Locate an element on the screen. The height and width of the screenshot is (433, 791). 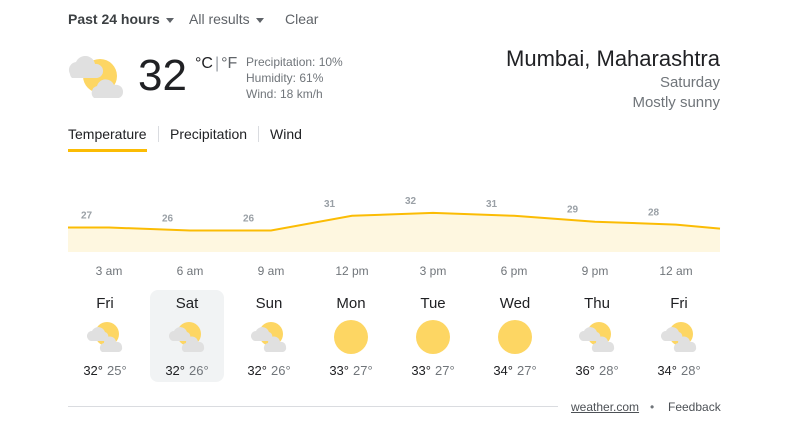
forecast-day: Tue 33° 27° is located at coordinates (433, 336).